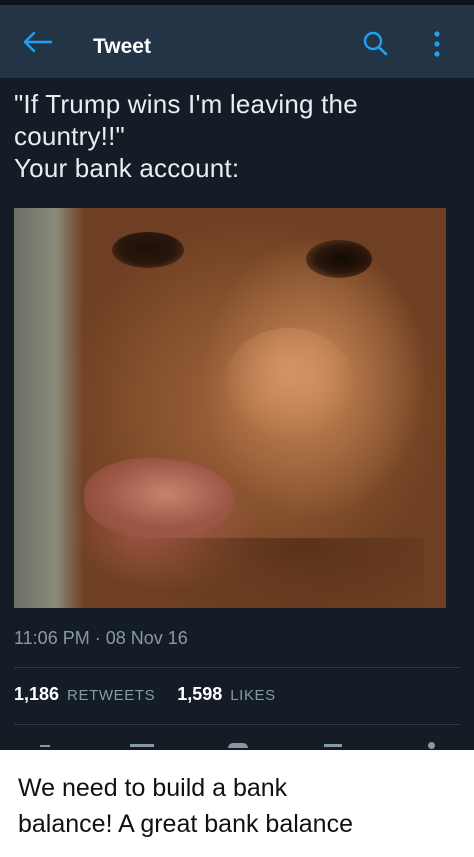  I want to click on caption-line: balance! A great bank balance, so click(185, 824).